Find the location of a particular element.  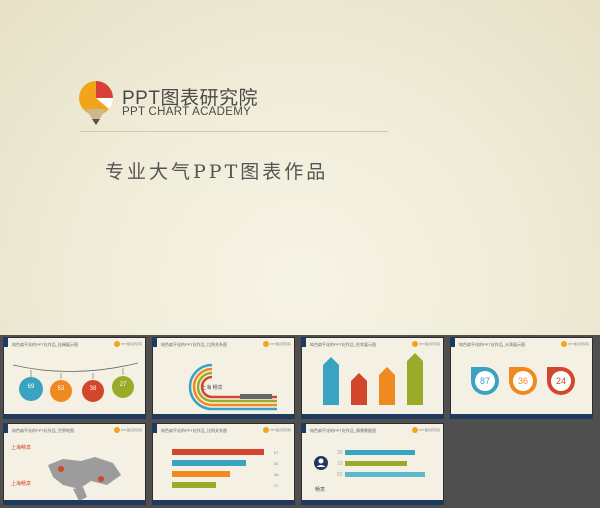

bar-orange is located at coordinates (387, 386).